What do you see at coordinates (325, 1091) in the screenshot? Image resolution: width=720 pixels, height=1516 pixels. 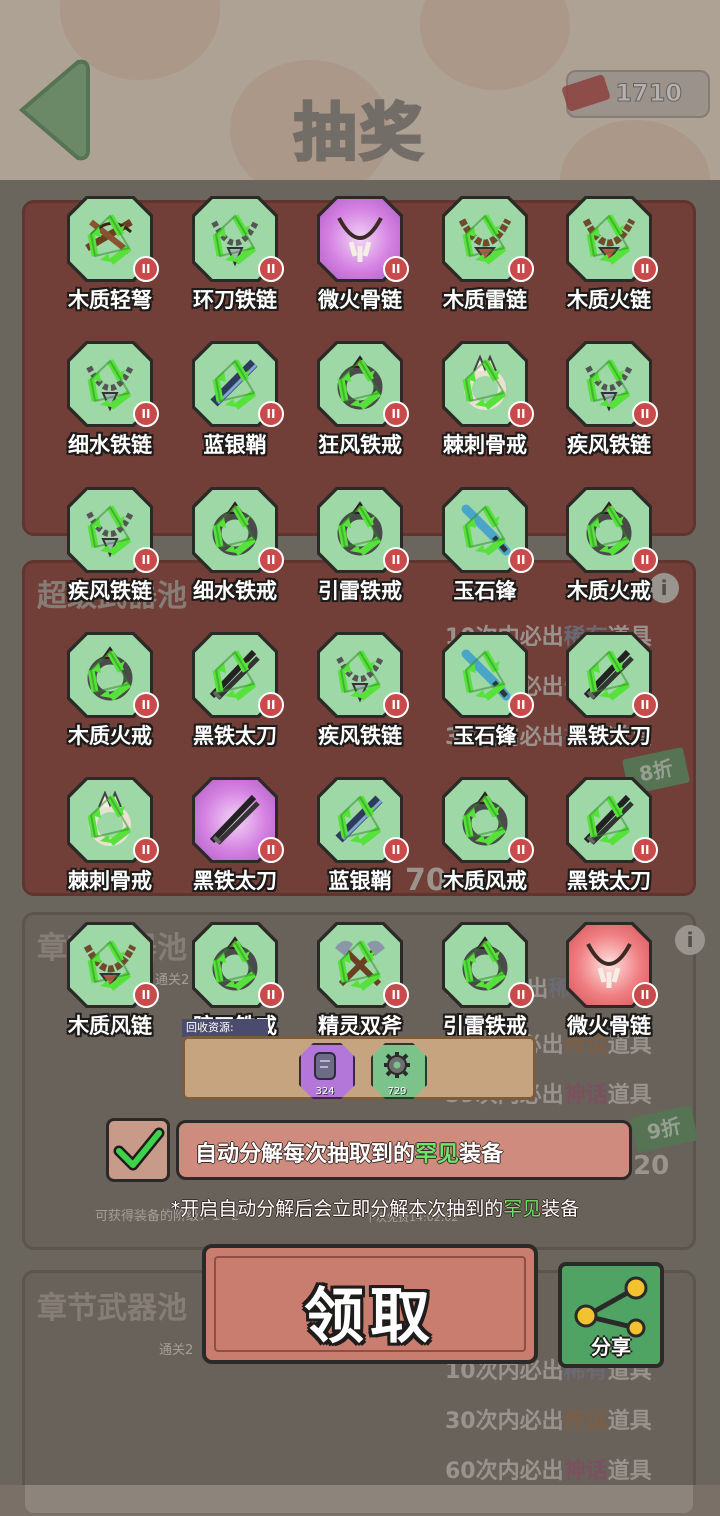 I see `resource-amount: 324` at bounding box center [325, 1091].